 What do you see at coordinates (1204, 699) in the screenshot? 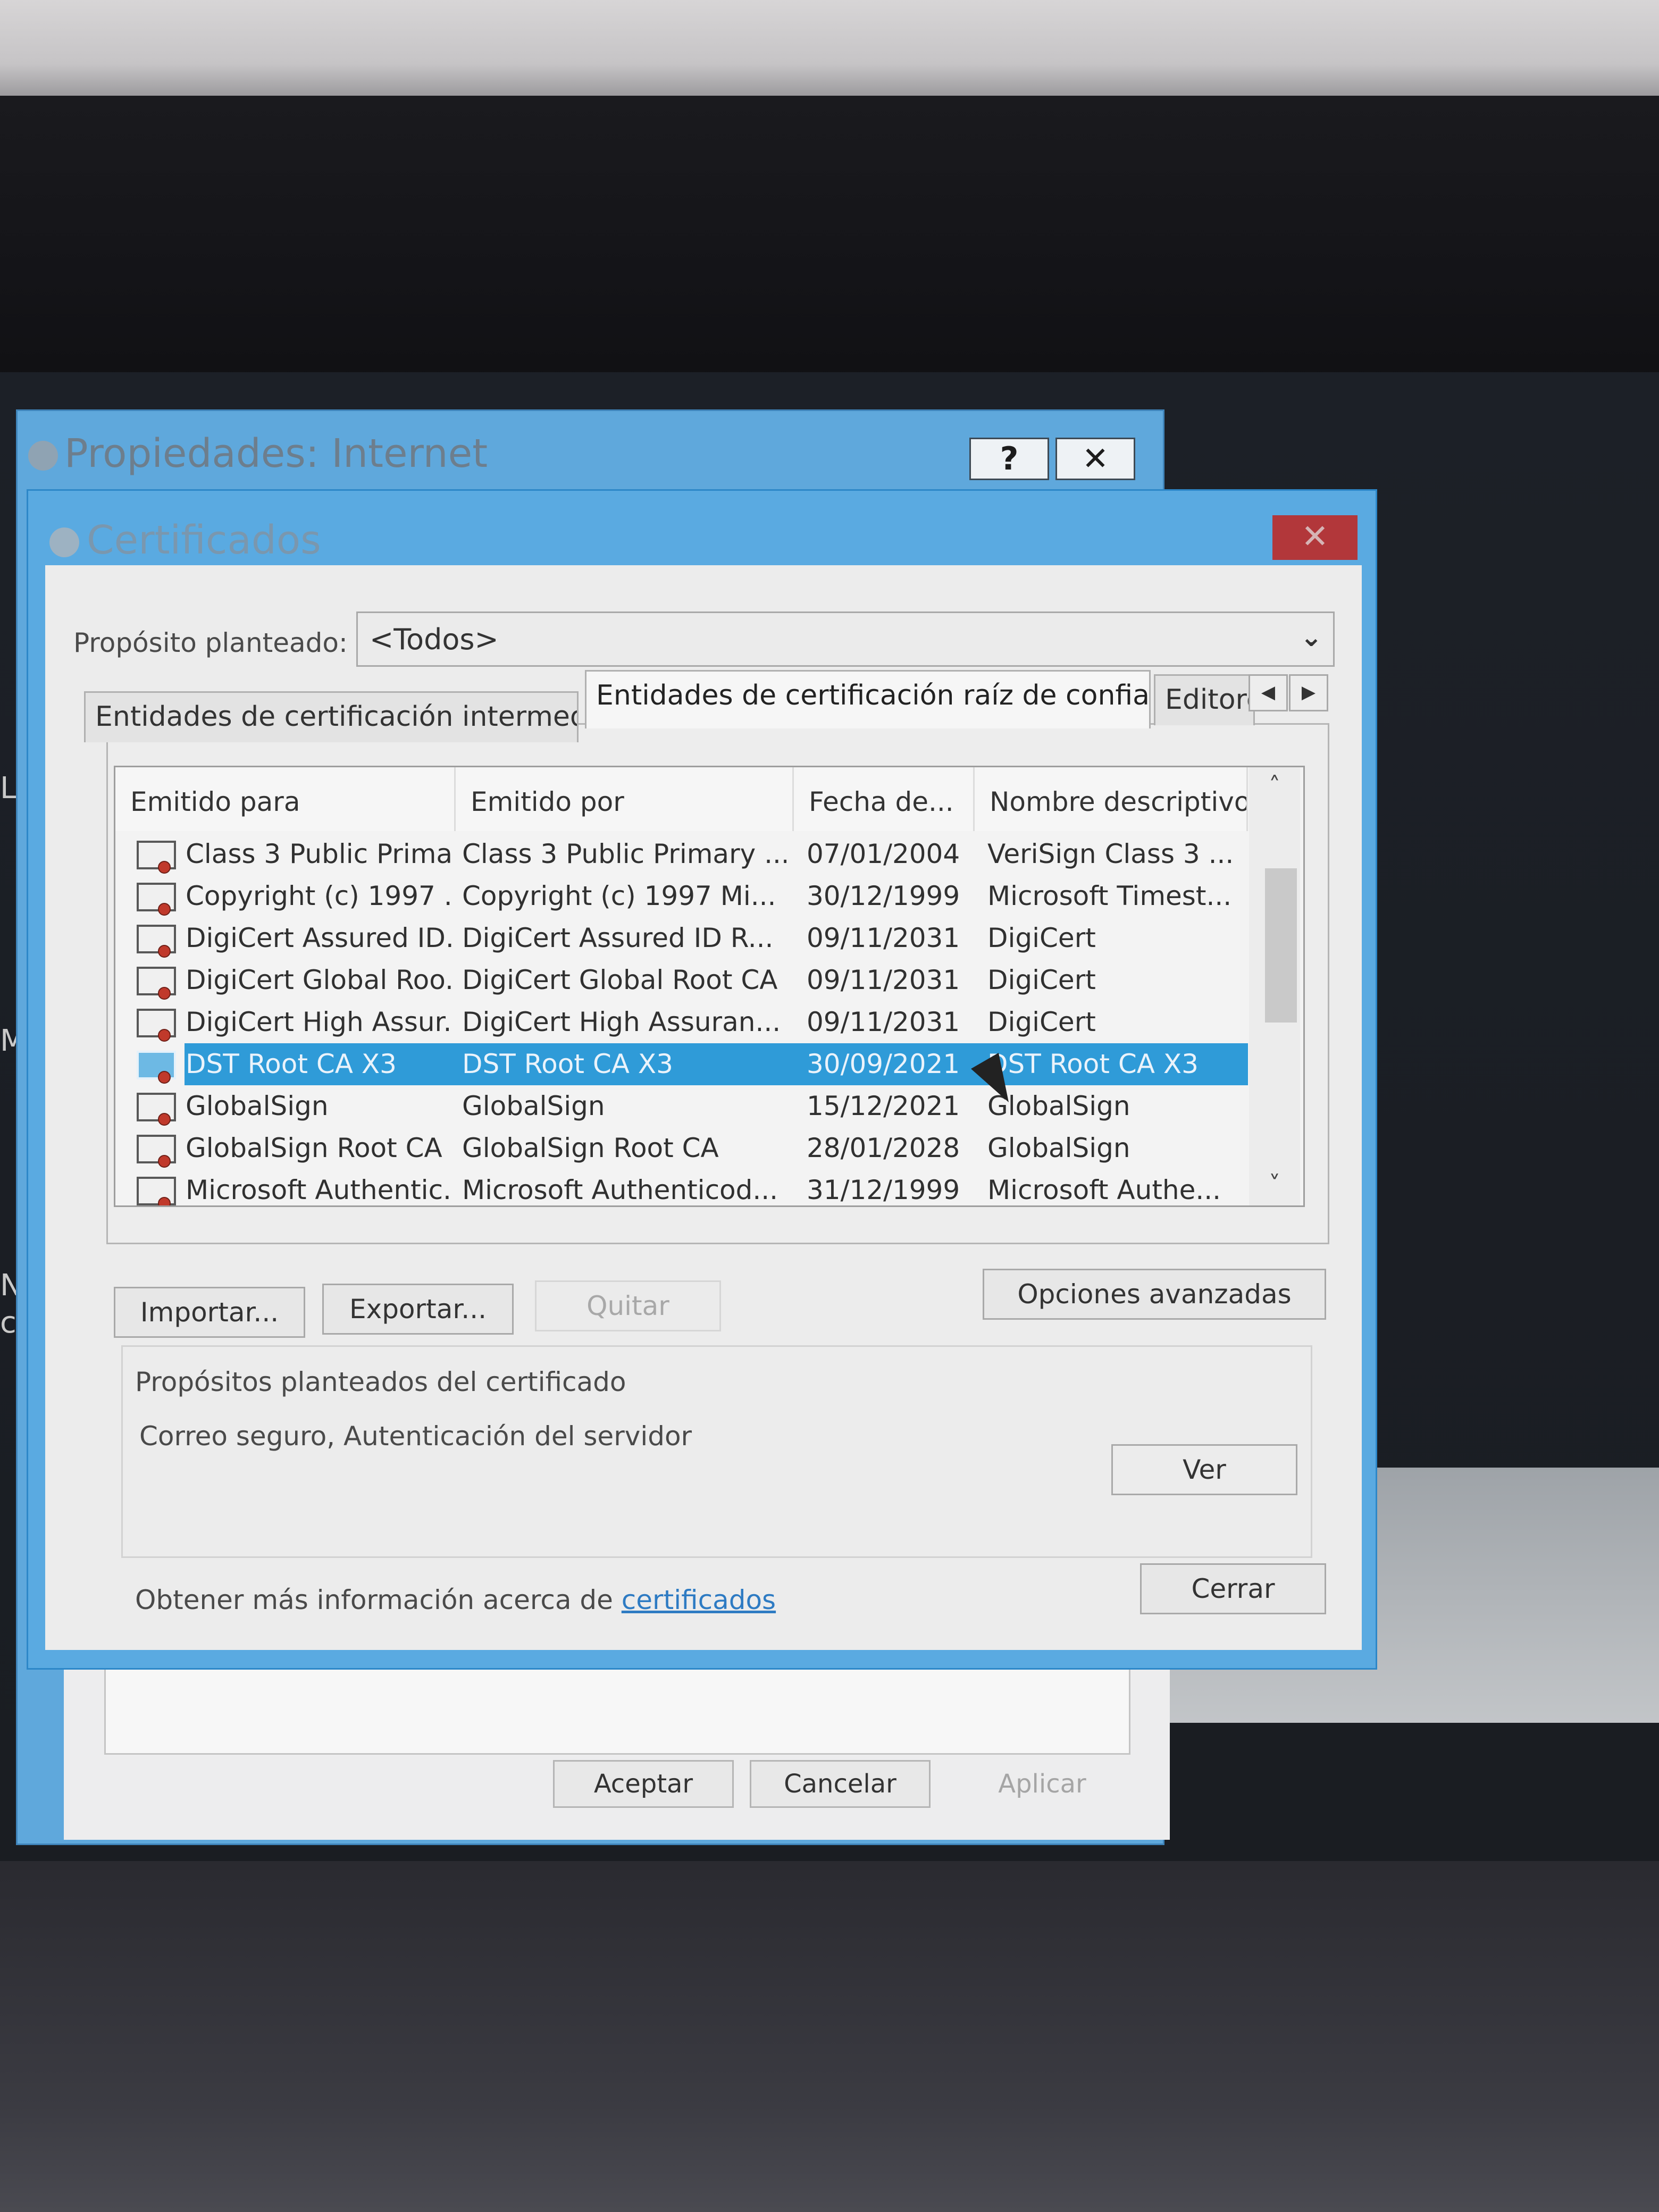
I see `tab-publishers: Editores` at bounding box center [1204, 699].